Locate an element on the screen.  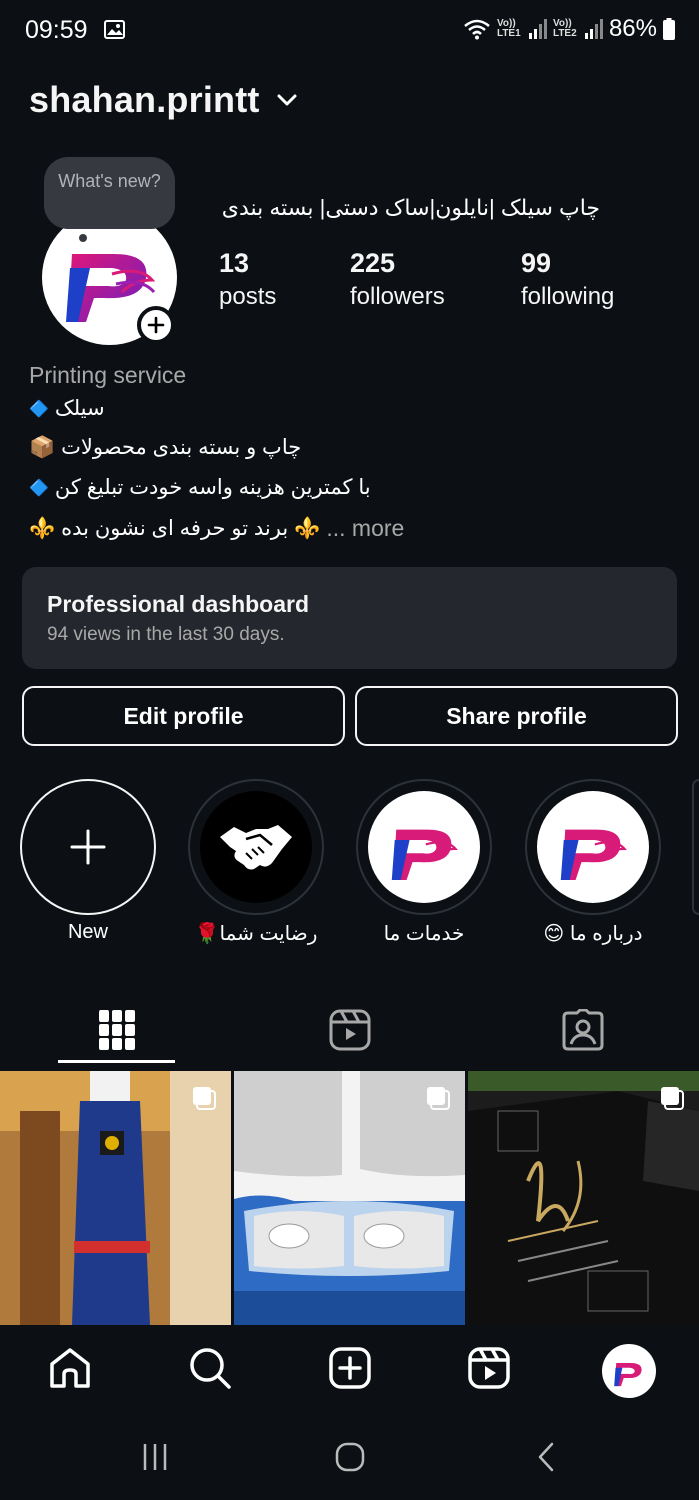
create-icon is located at coordinates (350, 1368).